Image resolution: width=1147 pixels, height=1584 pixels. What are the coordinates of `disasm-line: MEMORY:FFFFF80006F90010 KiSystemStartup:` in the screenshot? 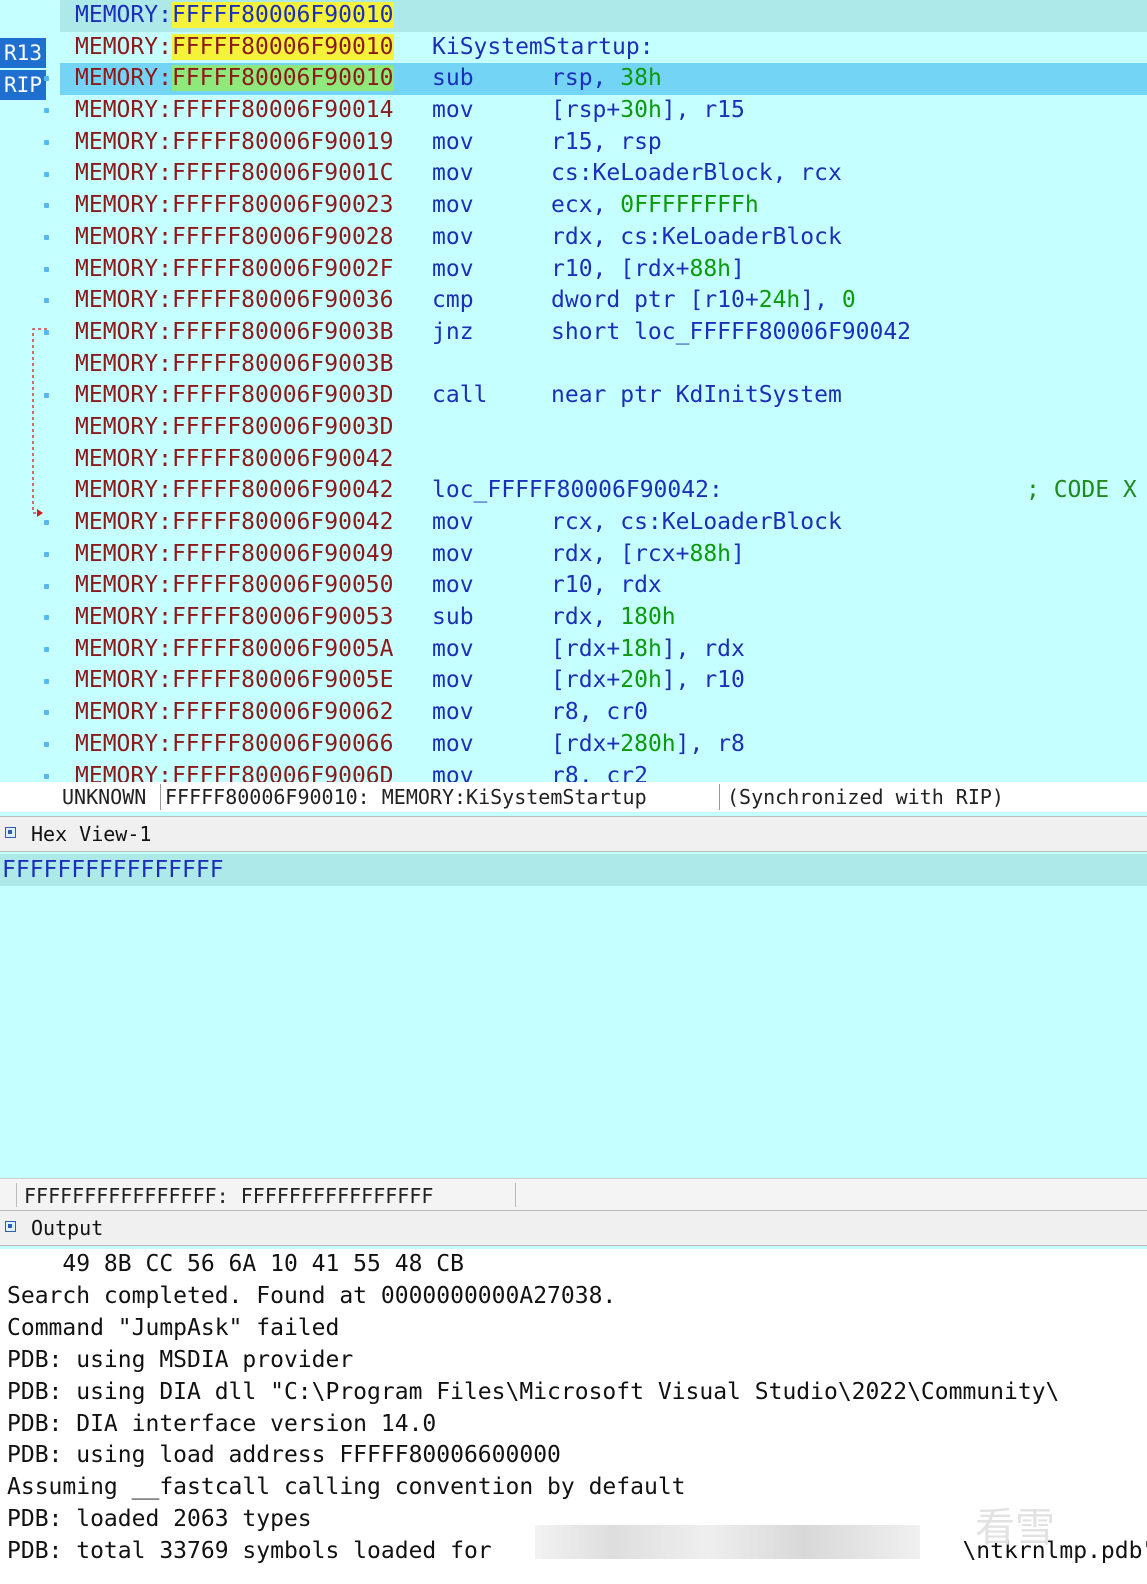 It's located at (603, 48).